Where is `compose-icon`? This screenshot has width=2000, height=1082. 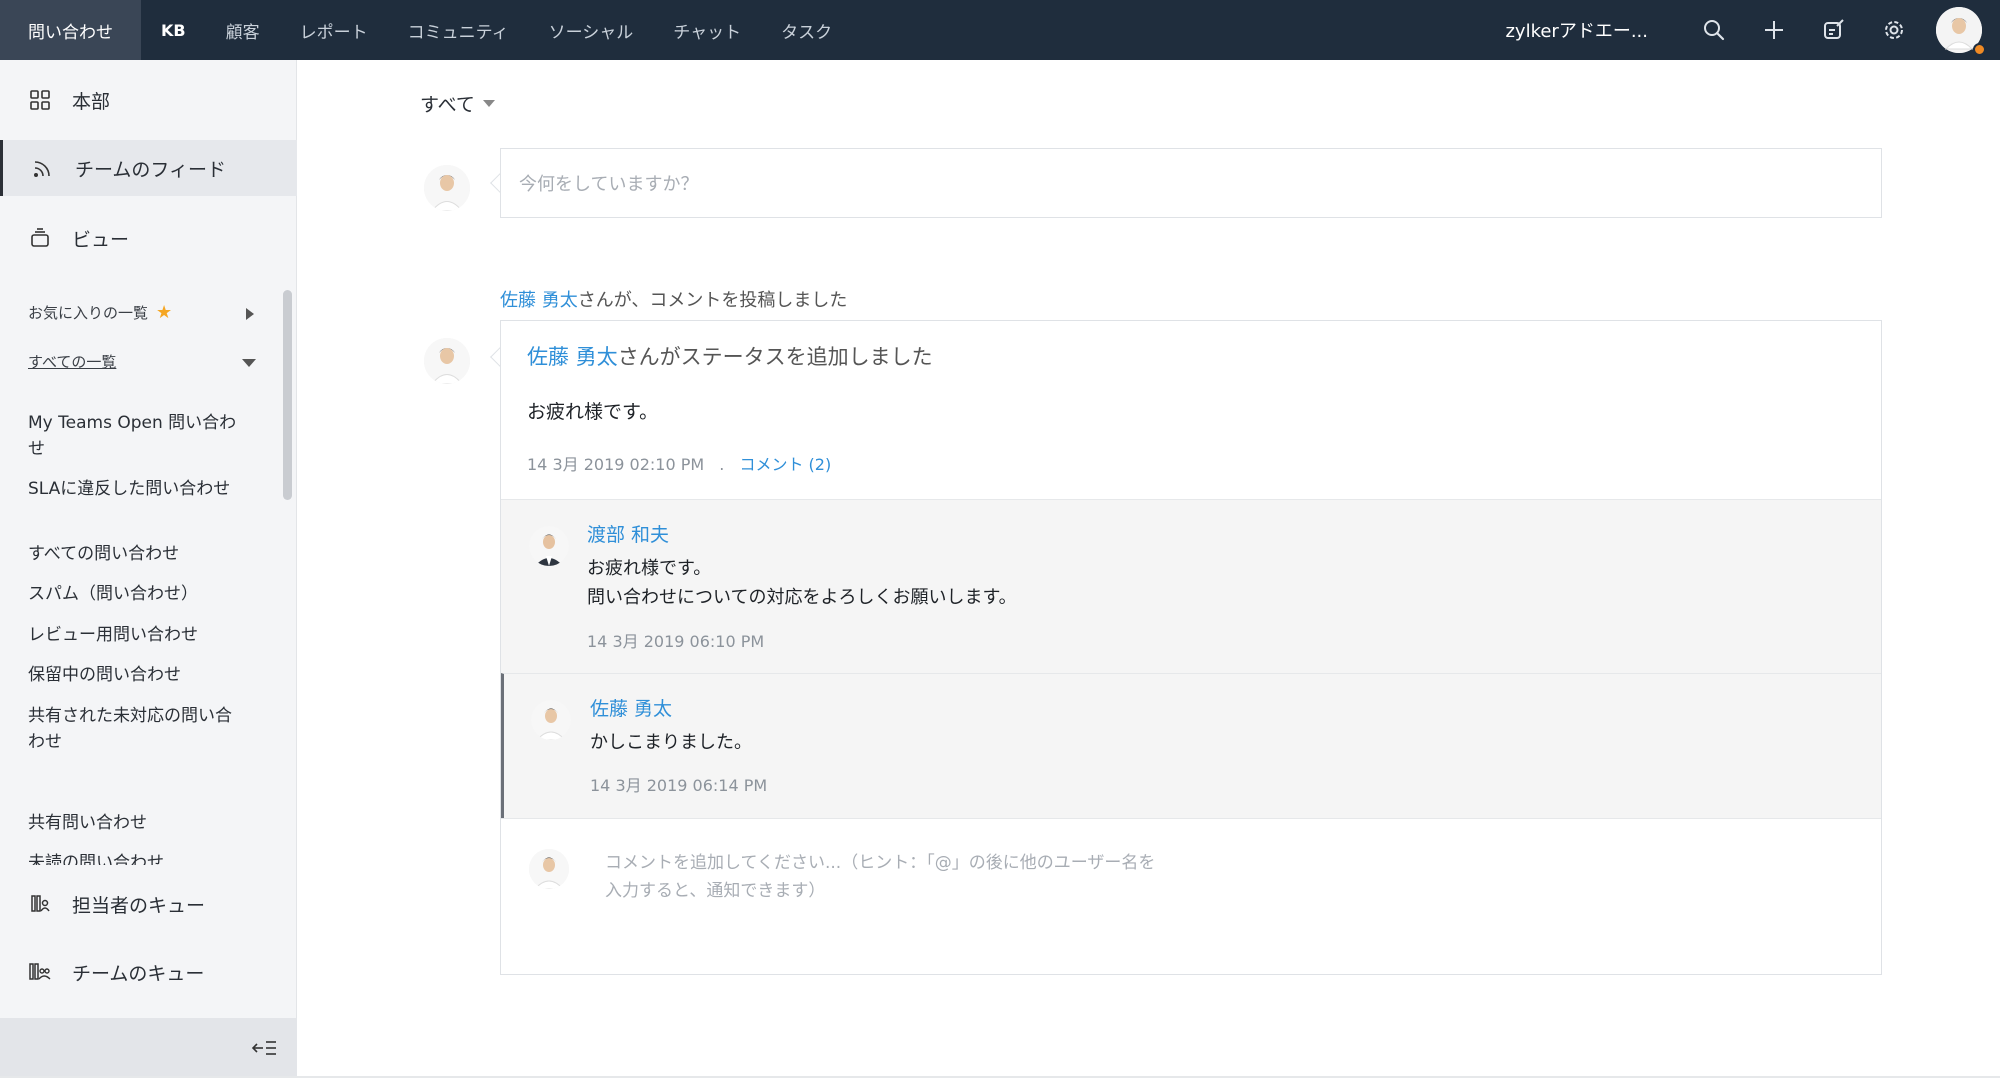 compose-icon is located at coordinates (1834, 30).